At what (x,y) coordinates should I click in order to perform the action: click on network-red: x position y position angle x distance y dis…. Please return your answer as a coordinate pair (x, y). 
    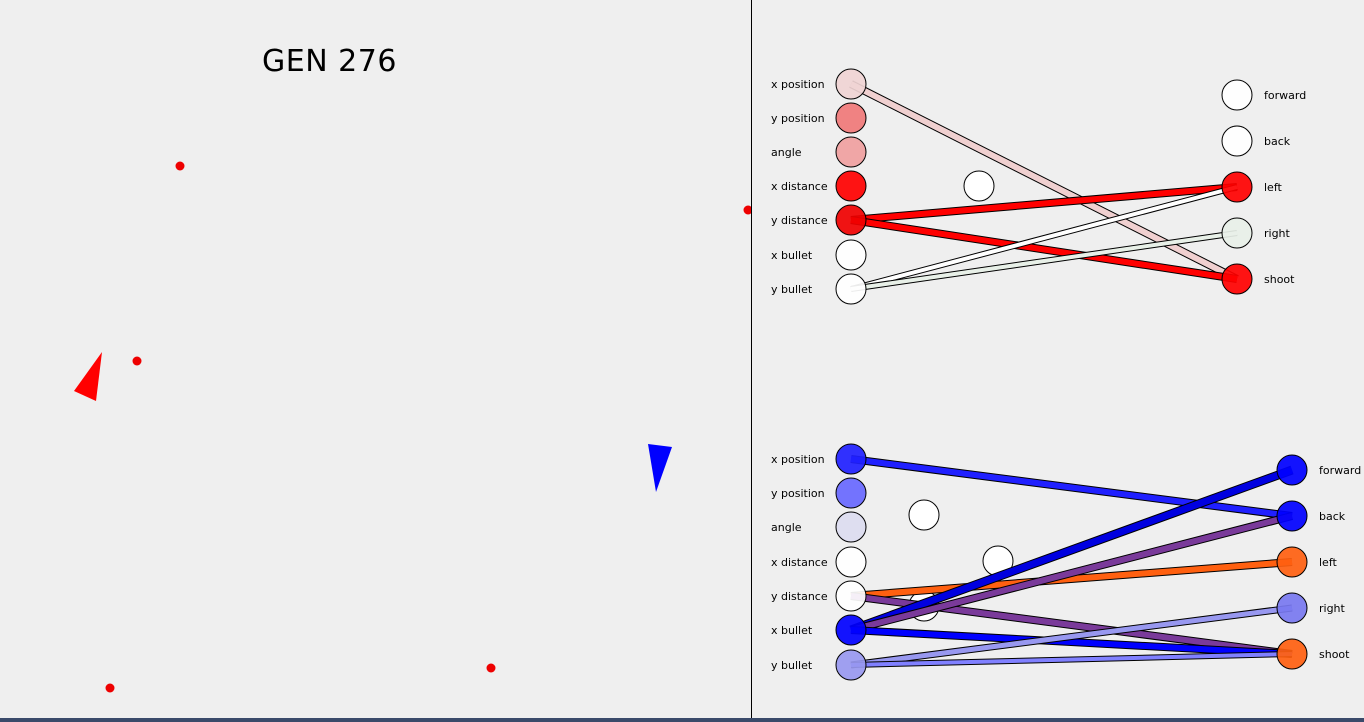
    Looking at the image, I should click on (1038, 186).